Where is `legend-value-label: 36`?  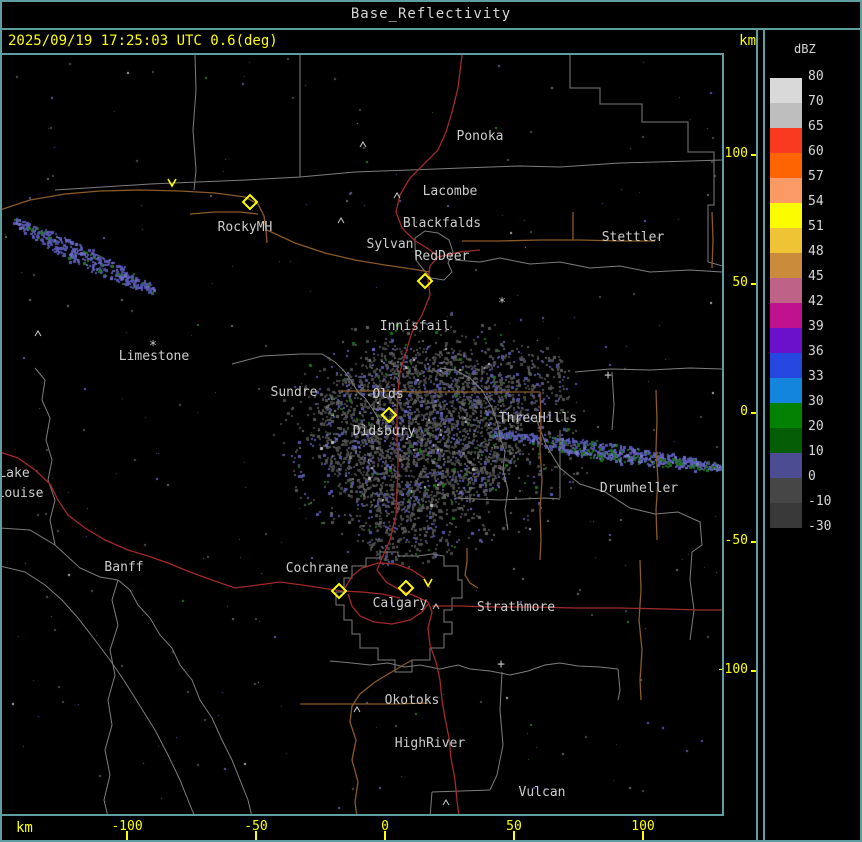 legend-value-label: 36 is located at coordinates (816, 351).